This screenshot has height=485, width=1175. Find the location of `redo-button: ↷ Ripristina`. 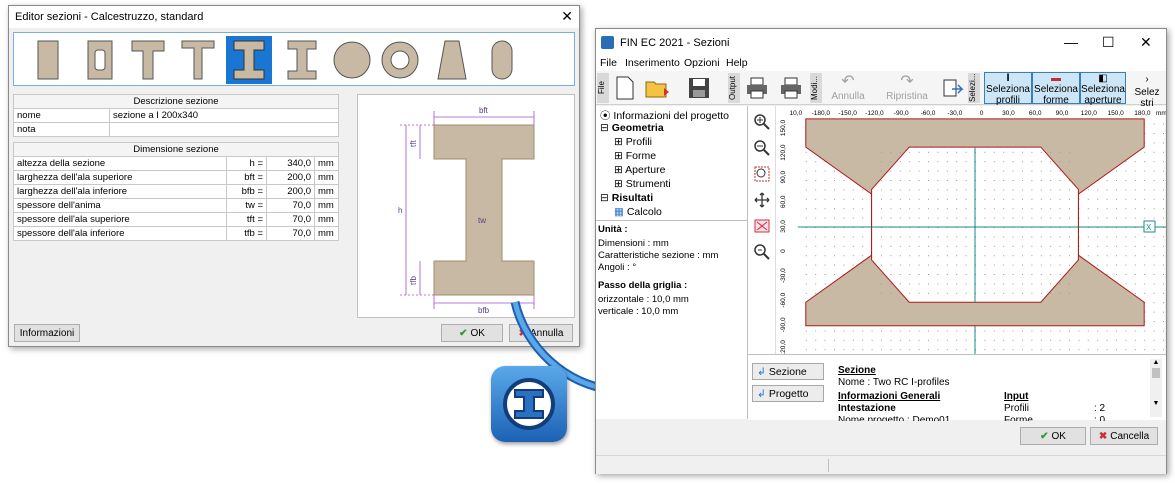

redo-button: ↷ Ripristina is located at coordinates (907, 87).